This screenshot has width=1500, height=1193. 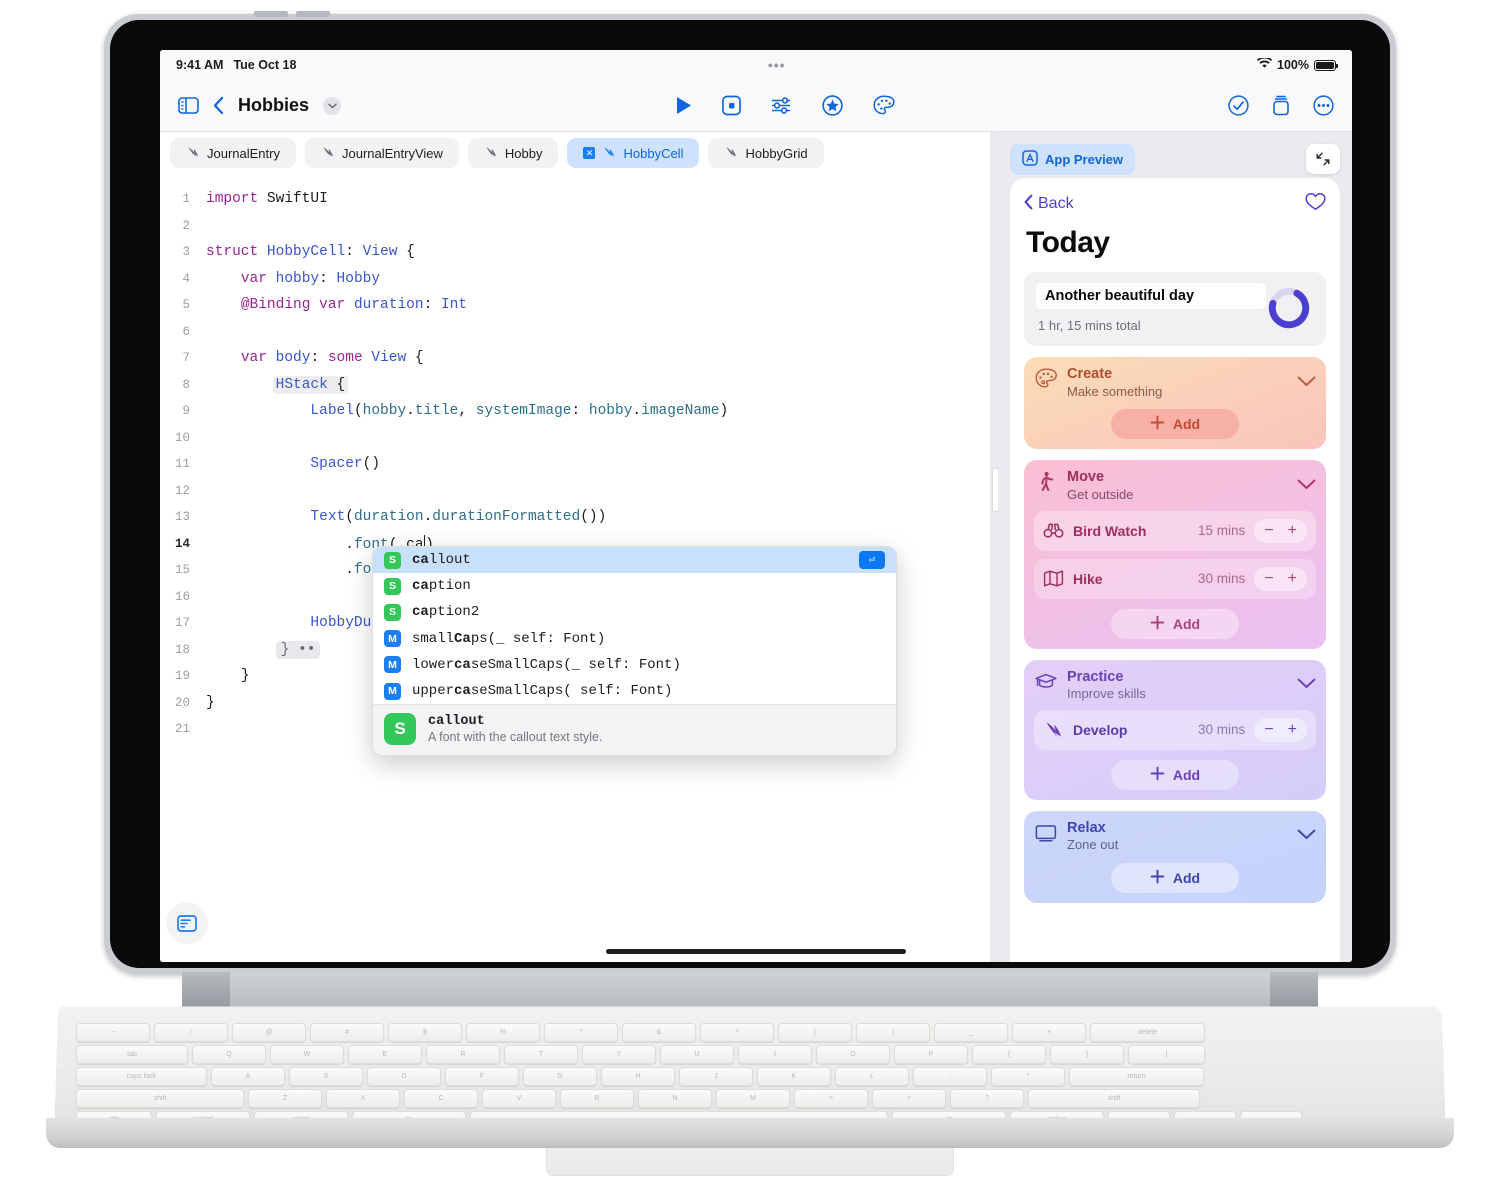 What do you see at coordinates (269, 1032) in the screenshot?
I see `key-2: @` at bounding box center [269, 1032].